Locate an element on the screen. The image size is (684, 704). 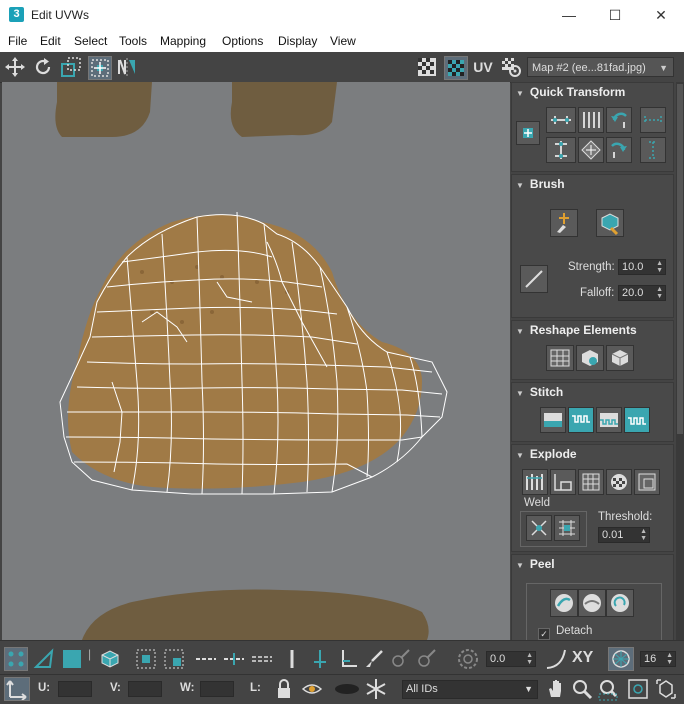
relax-button is located at coordinates (590, 358).